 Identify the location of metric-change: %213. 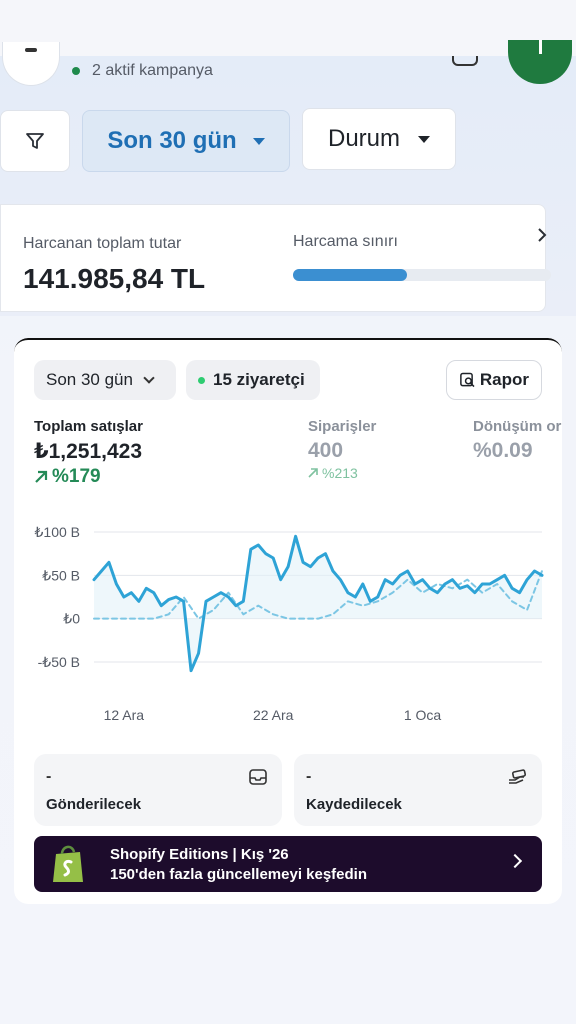
(342, 473).